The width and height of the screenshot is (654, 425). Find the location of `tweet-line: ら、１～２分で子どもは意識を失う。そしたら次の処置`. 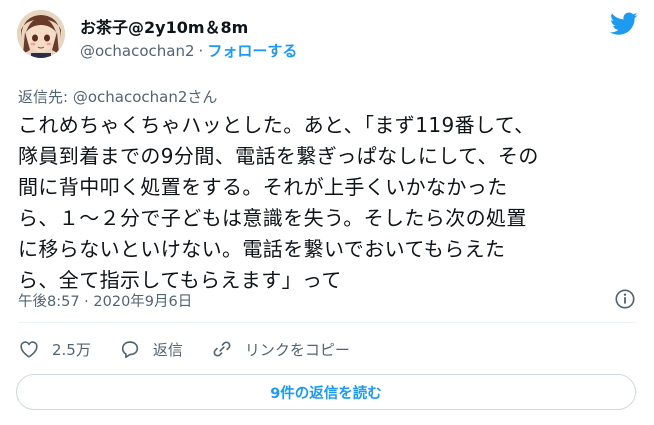

tweet-line: ら、１～２分で子どもは意識を失う。そしたら次の処置 is located at coordinates (272, 218).